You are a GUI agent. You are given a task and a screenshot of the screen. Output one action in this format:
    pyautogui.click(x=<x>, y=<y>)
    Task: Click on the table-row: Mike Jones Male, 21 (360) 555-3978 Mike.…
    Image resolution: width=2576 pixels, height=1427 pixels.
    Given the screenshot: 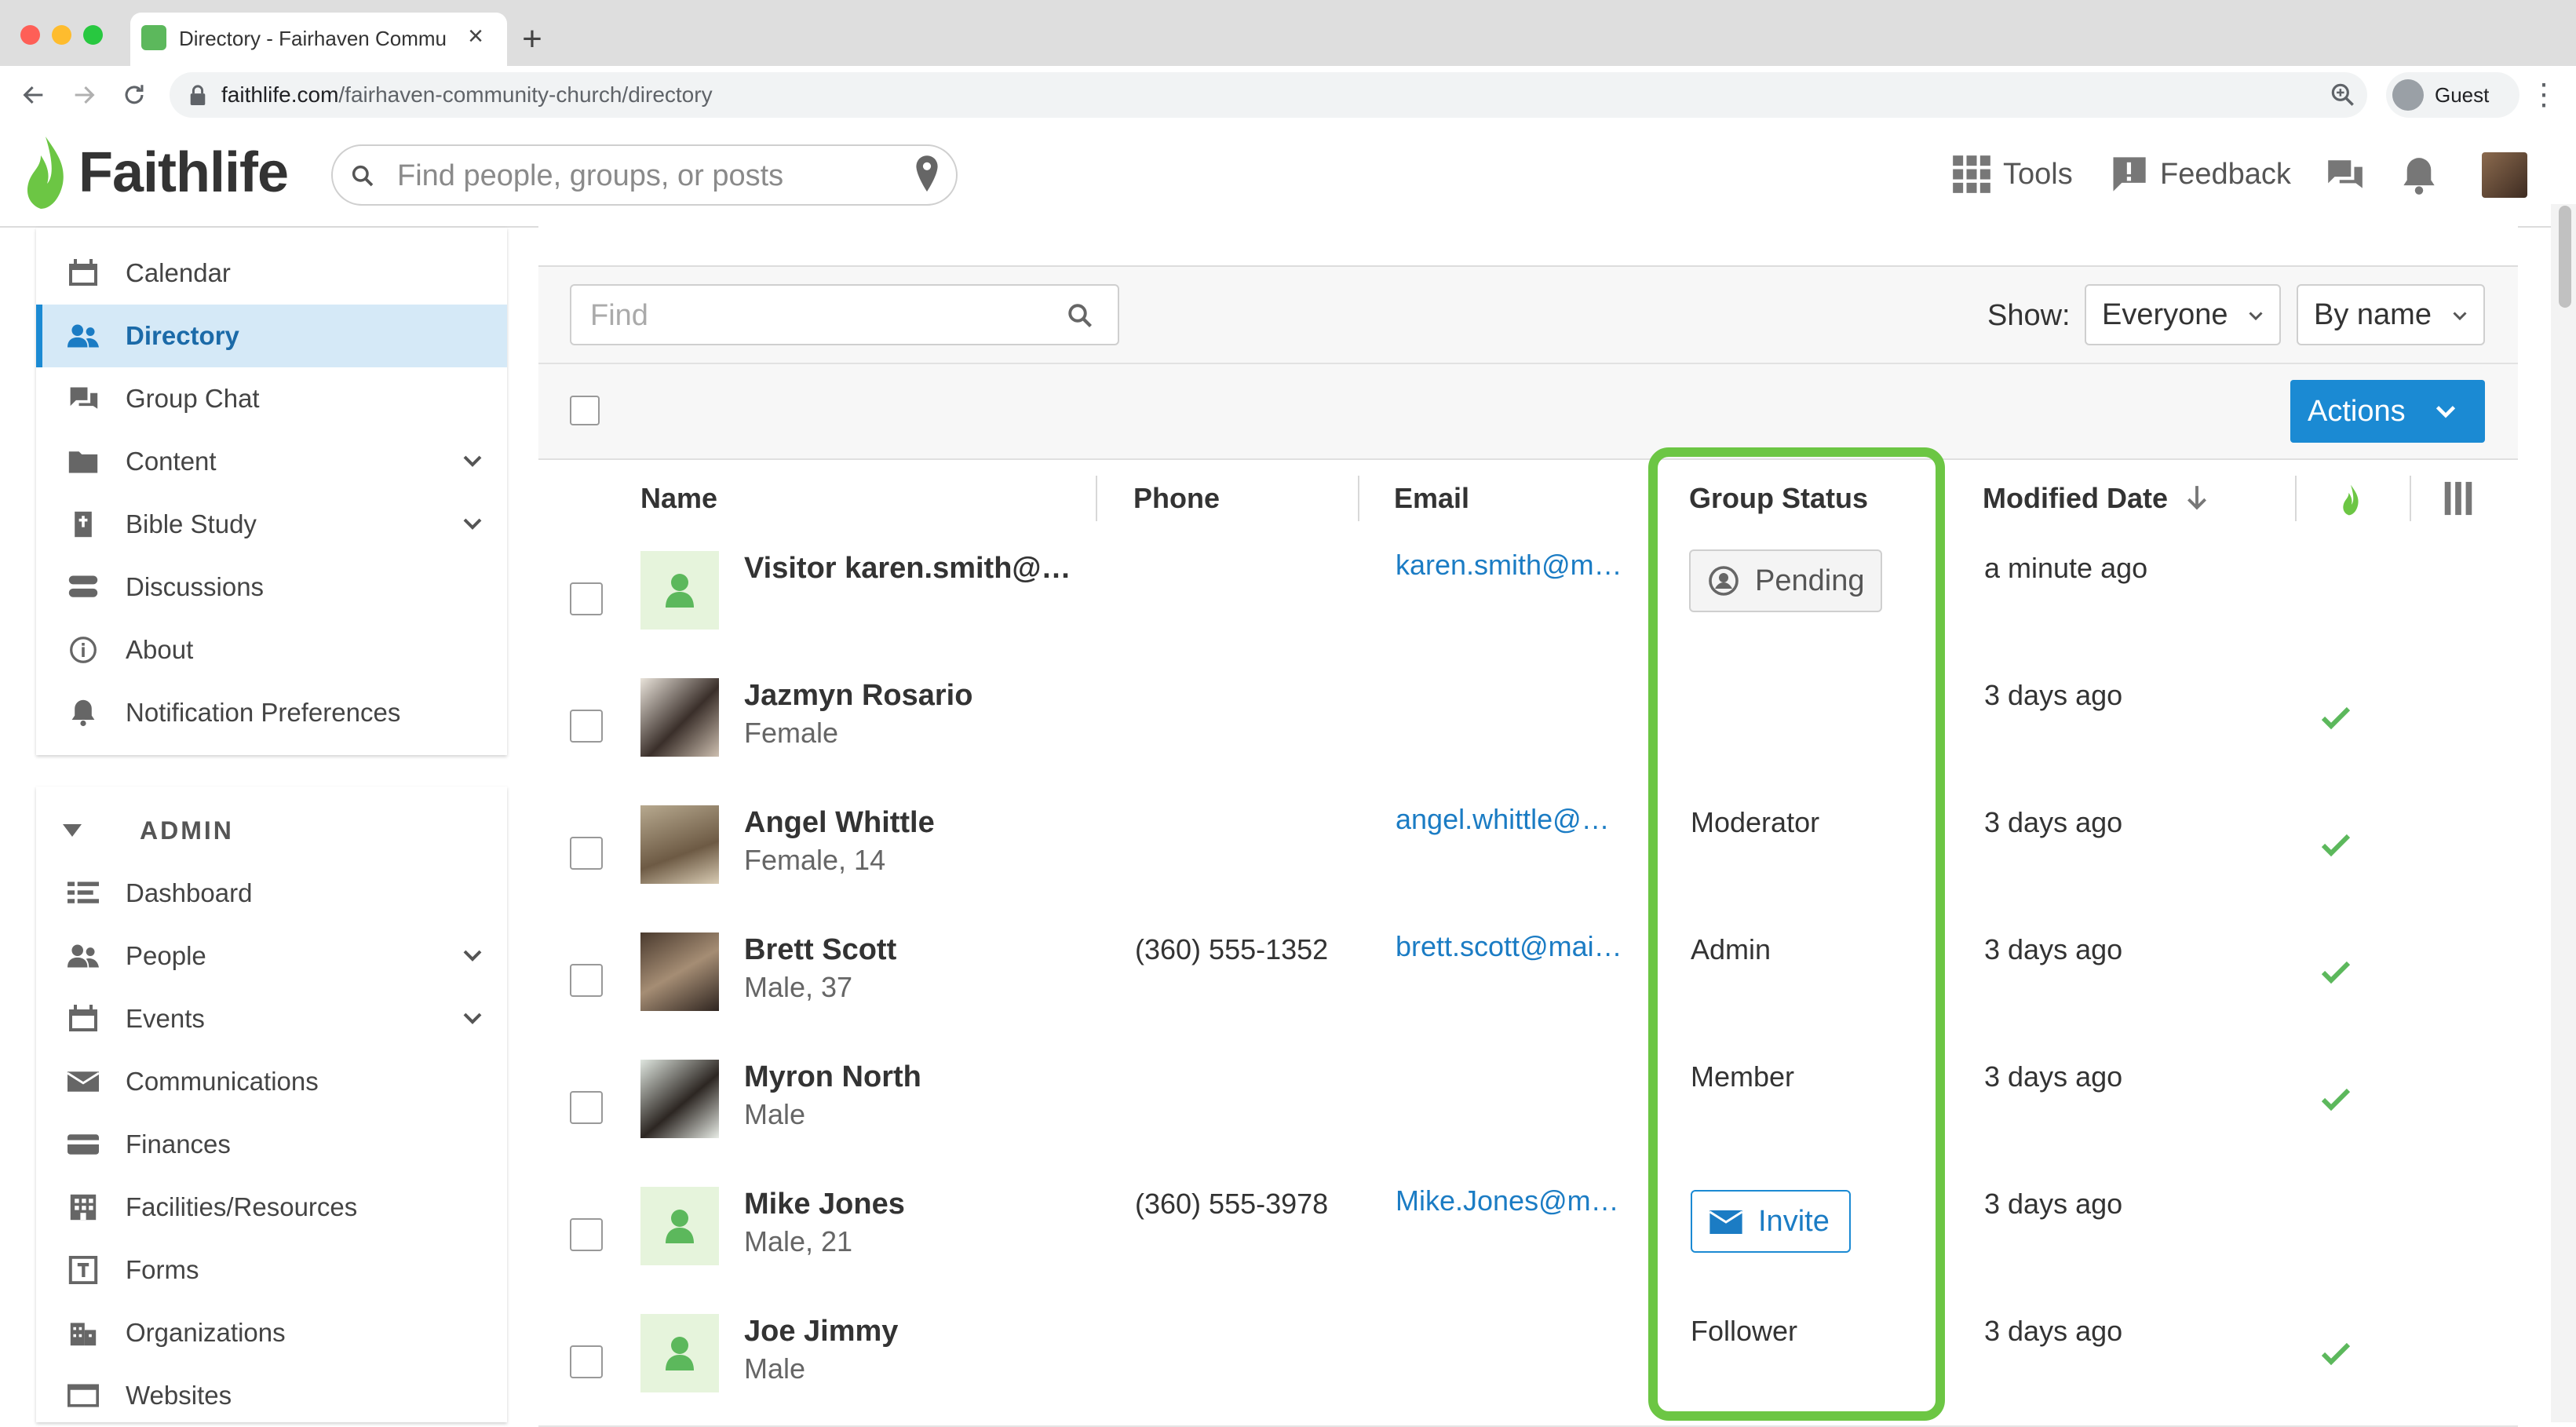 What is the action you would take?
    pyautogui.click(x=1528, y=1235)
    